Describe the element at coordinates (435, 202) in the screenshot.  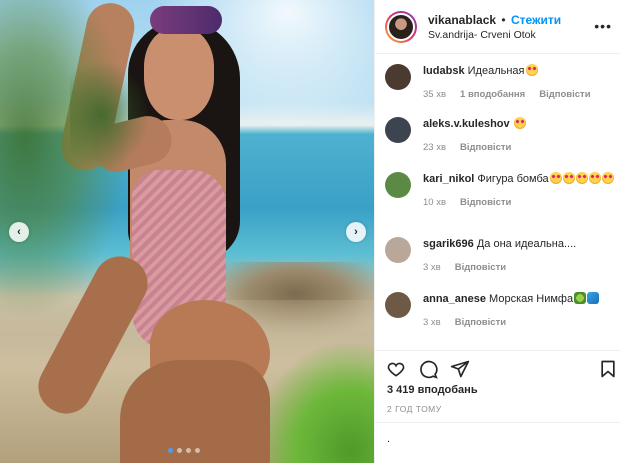
I see `comment-age: 10 хв` at that location.